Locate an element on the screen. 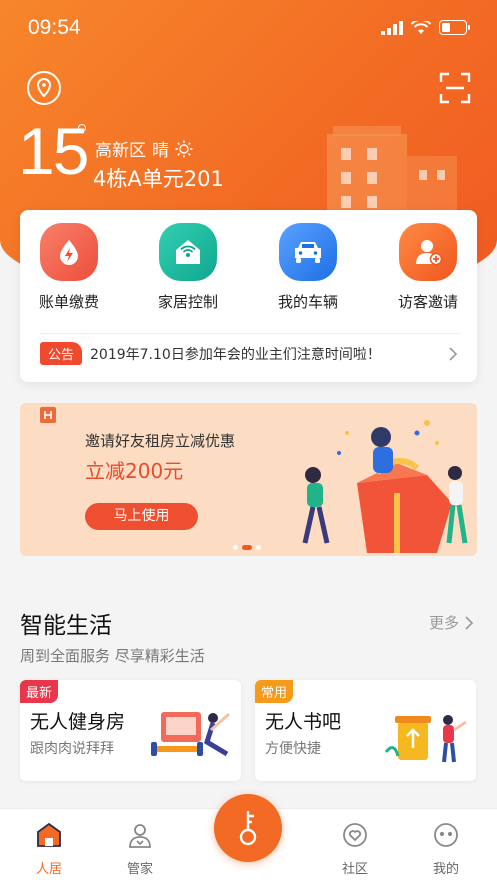  key-icon is located at coordinates (248, 828).